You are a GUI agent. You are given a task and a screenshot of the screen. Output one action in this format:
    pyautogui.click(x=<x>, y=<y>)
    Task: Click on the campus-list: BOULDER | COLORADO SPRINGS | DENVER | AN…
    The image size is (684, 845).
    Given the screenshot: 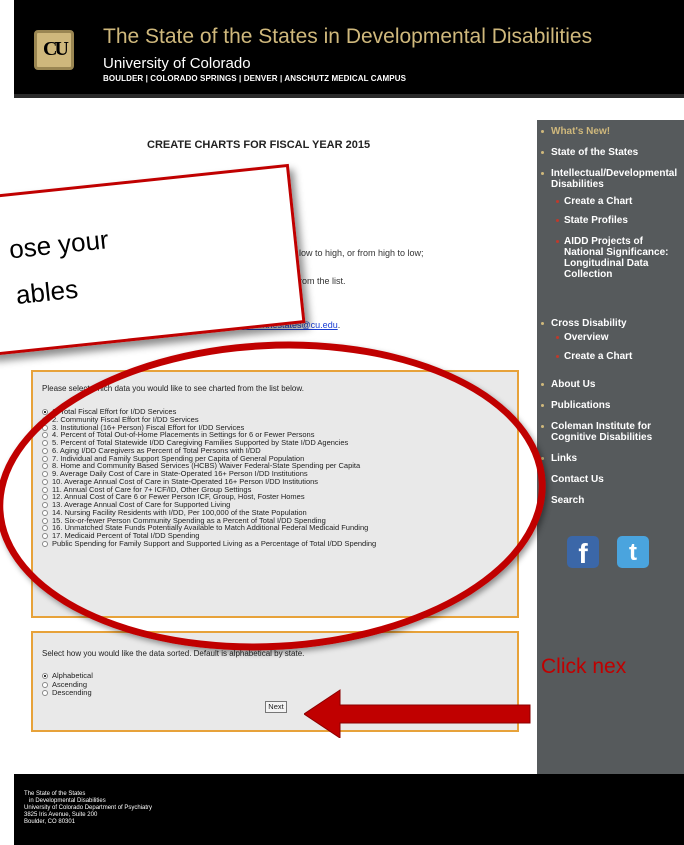 What is the action you would take?
    pyautogui.click(x=255, y=78)
    